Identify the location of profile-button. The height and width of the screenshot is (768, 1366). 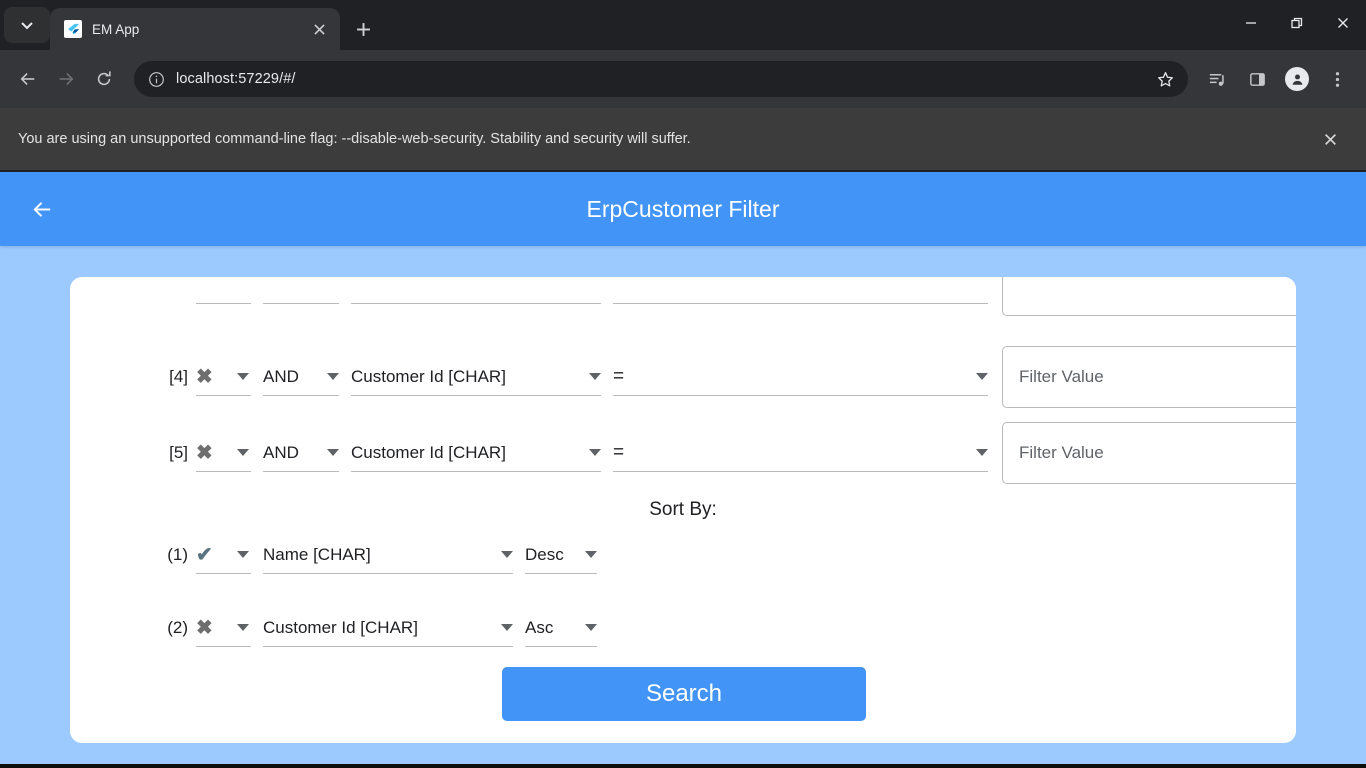
(1297, 79).